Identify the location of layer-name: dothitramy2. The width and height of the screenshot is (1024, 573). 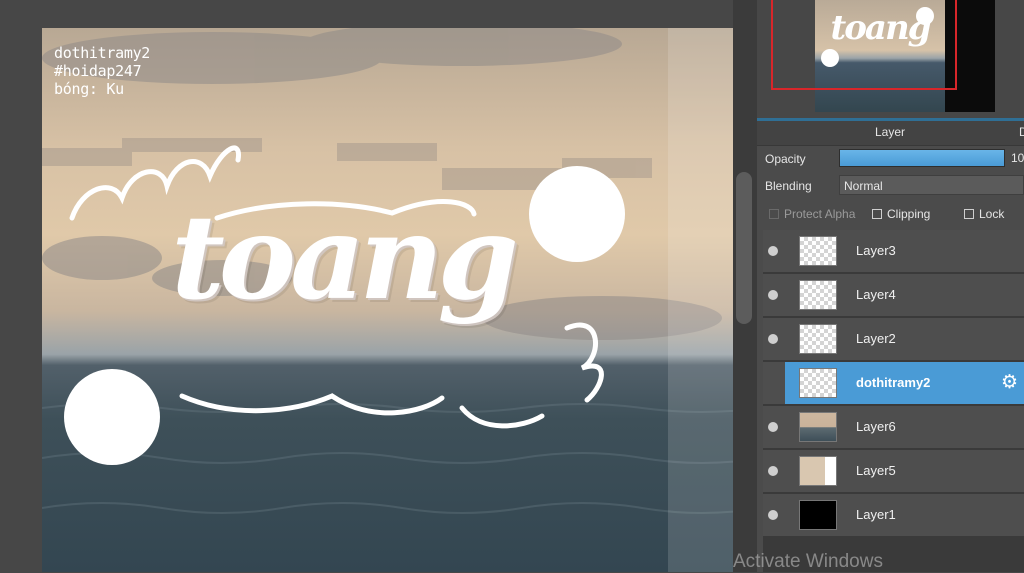
(893, 382).